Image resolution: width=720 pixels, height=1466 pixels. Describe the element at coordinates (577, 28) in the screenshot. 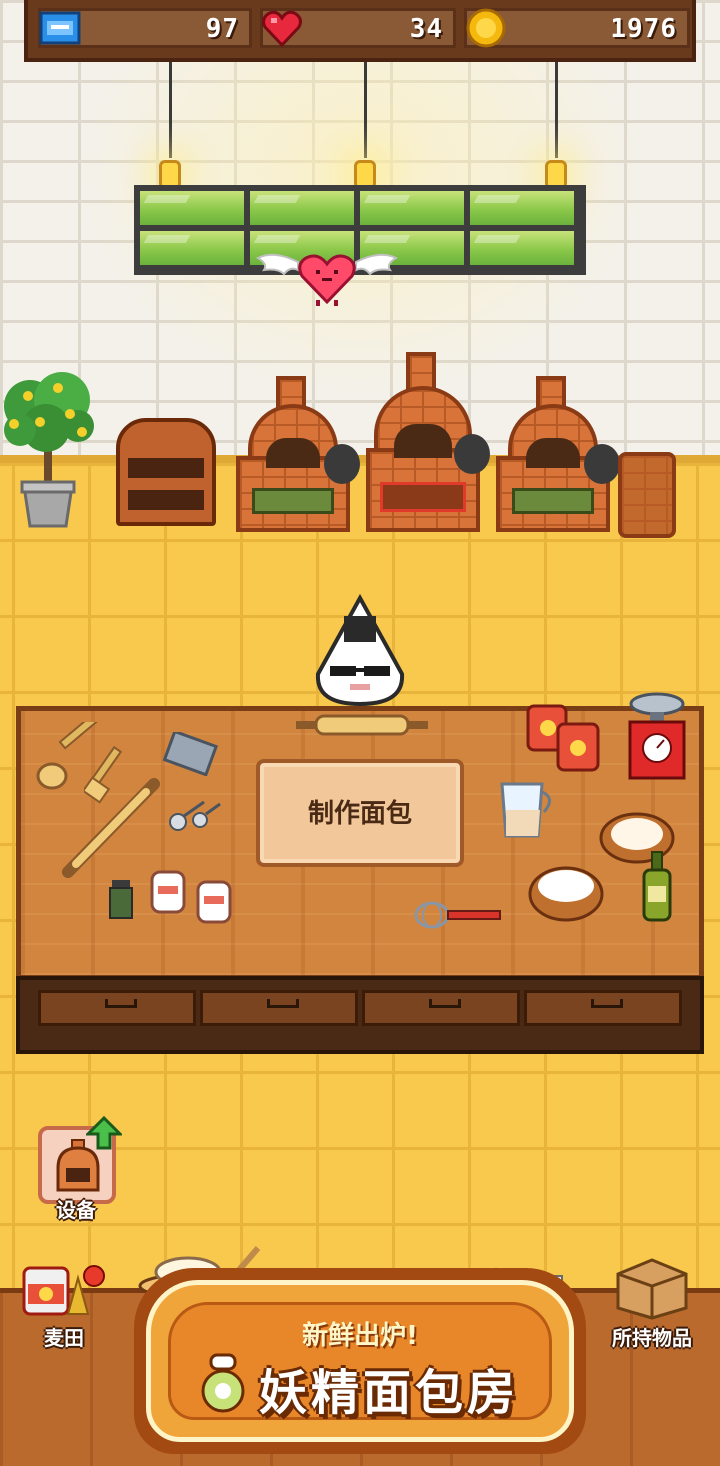

I see `coin-counter: 1976` at that location.